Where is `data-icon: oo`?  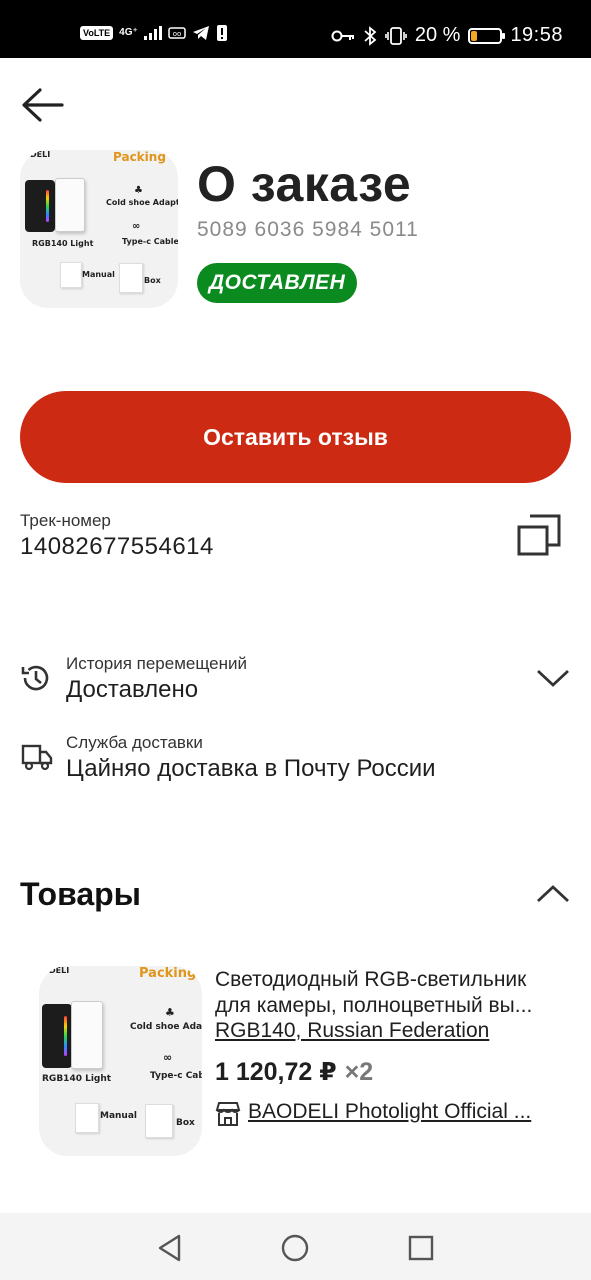 data-icon: oo is located at coordinates (177, 33).